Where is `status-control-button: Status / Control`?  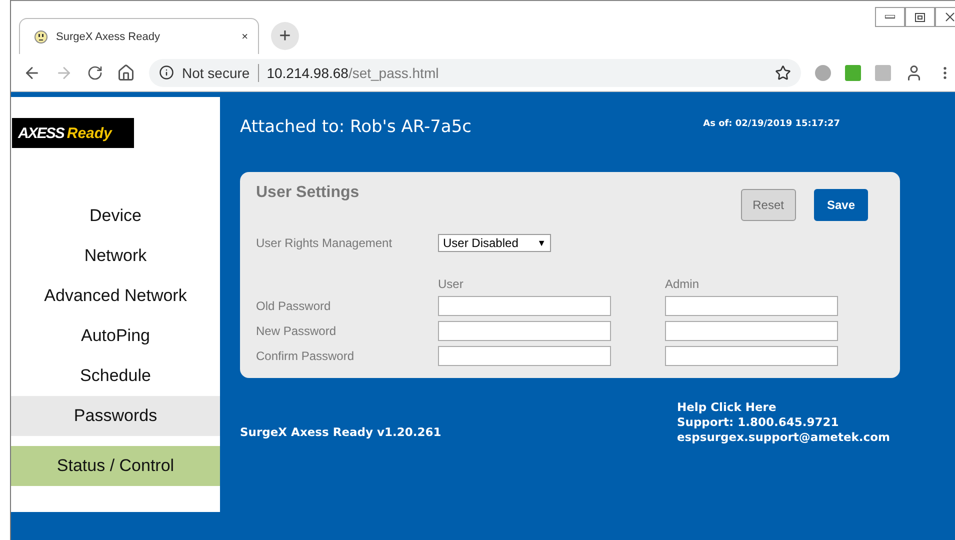
status-control-button: Status / Control is located at coordinates (115, 466).